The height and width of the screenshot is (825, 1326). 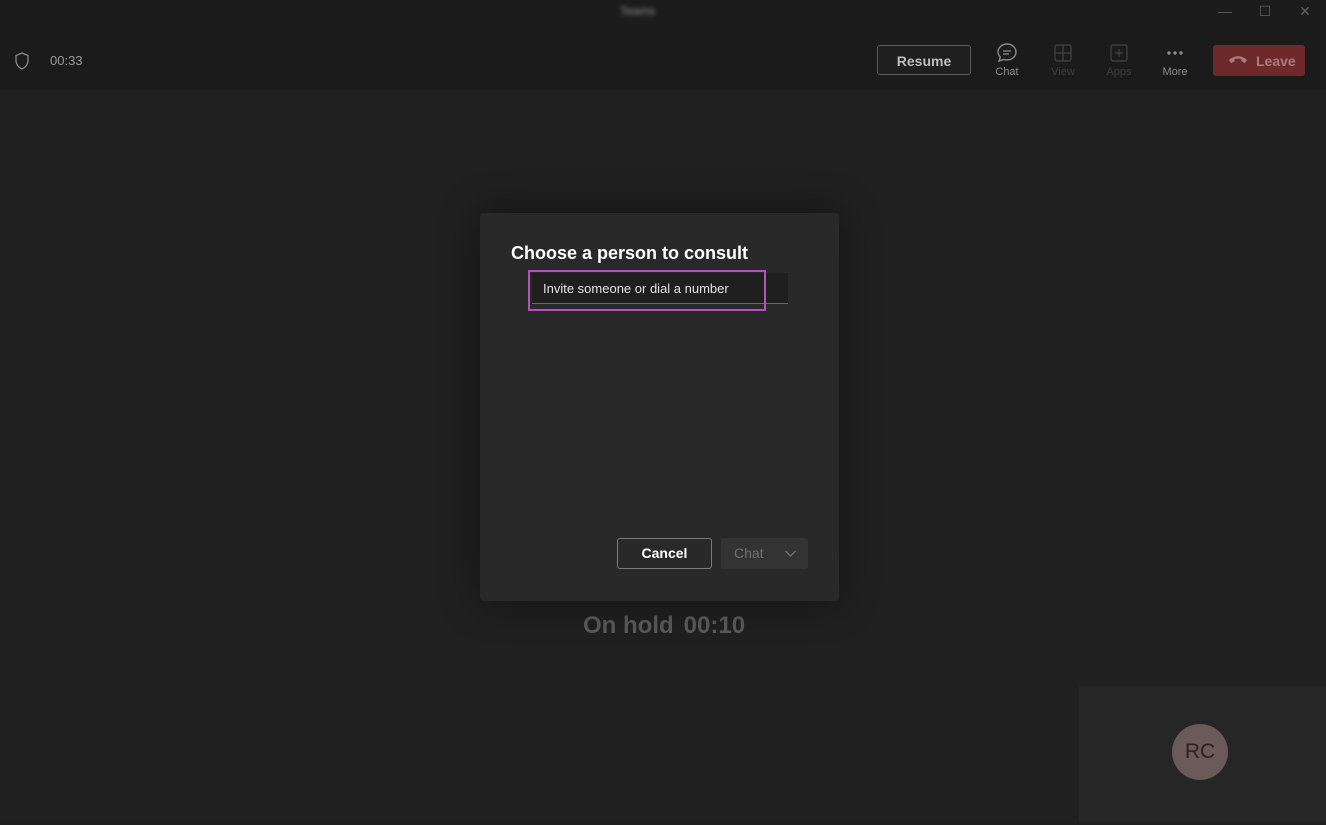 What do you see at coordinates (1063, 53) in the screenshot?
I see `grid-view-icon` at bounding box center [1063, 53].